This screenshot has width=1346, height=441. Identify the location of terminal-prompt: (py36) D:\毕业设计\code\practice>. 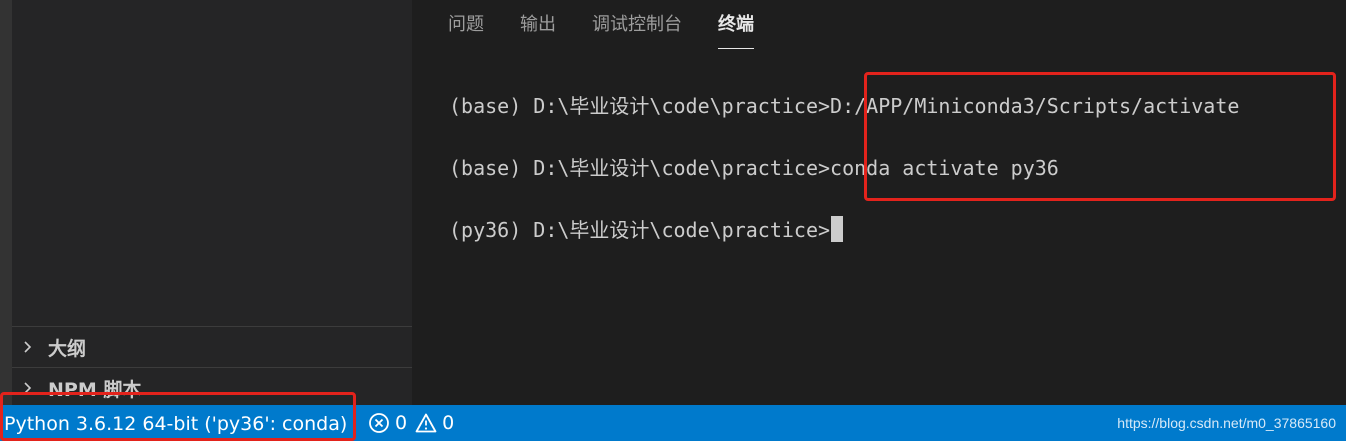
(640, 230).